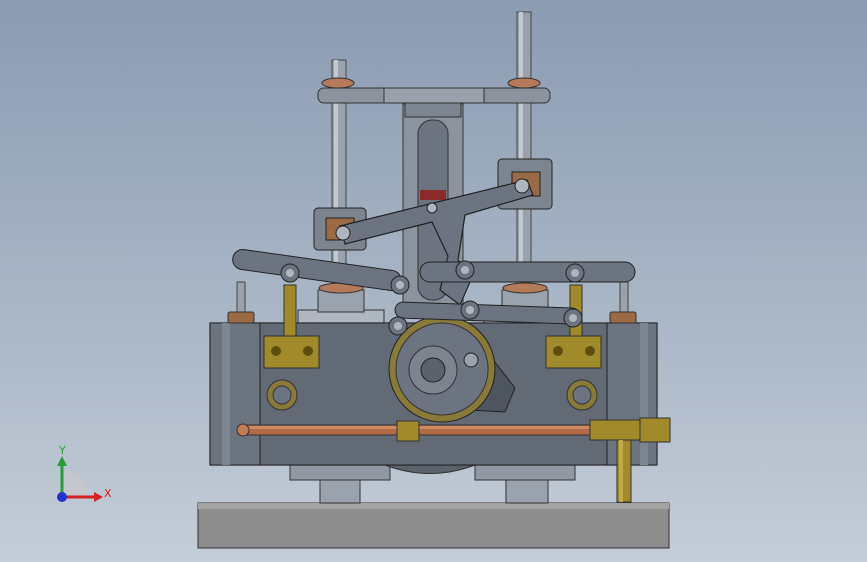 This screenshot has width=867, height=562. What do you see at coordinates (525, 484) in the screenshot?
I see `lower-bearing-right` at bounding box center [525, 484].